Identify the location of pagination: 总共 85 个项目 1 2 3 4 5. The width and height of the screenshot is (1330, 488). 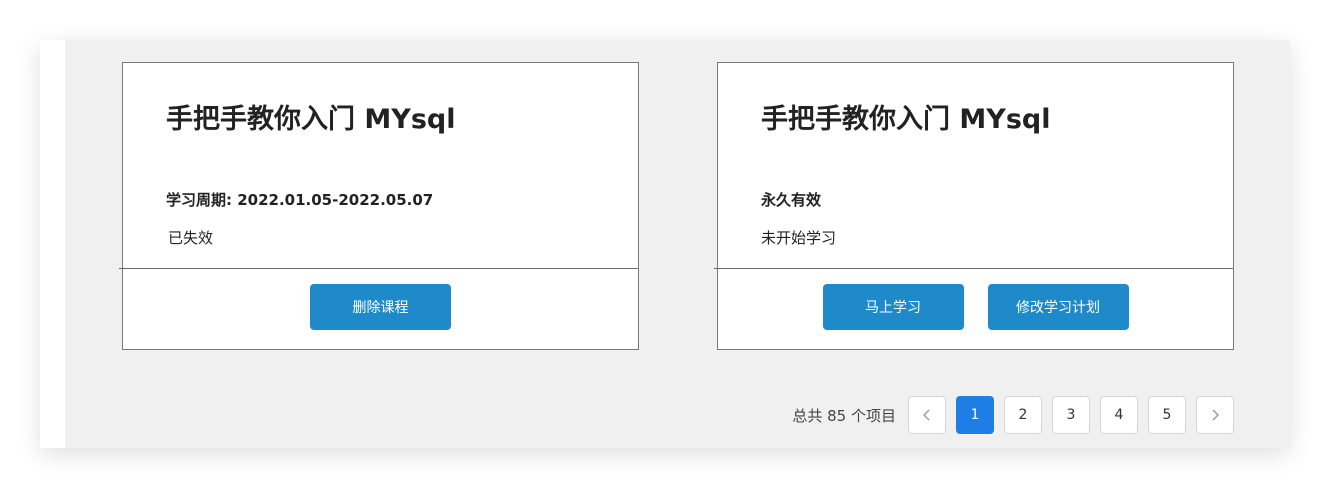
(1013, 415).